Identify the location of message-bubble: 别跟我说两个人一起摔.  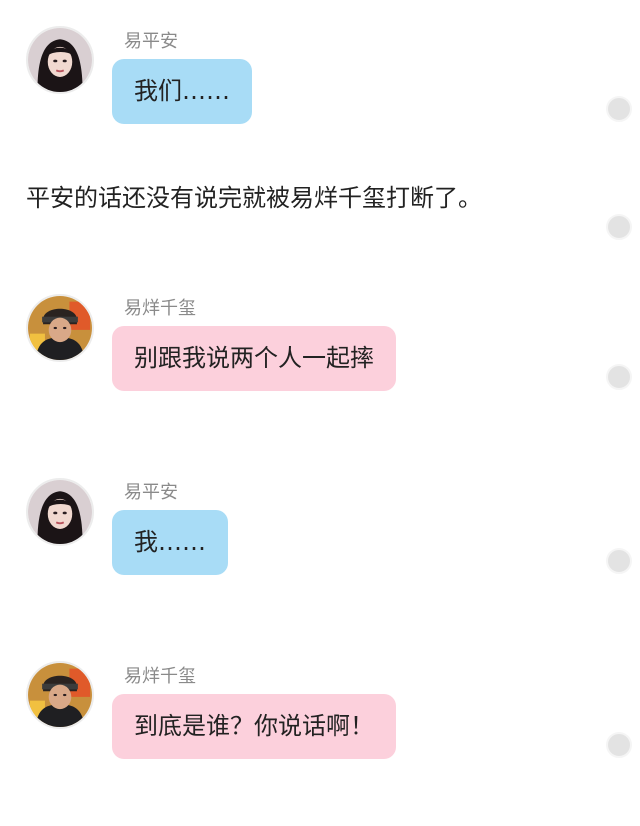
(254, 358).